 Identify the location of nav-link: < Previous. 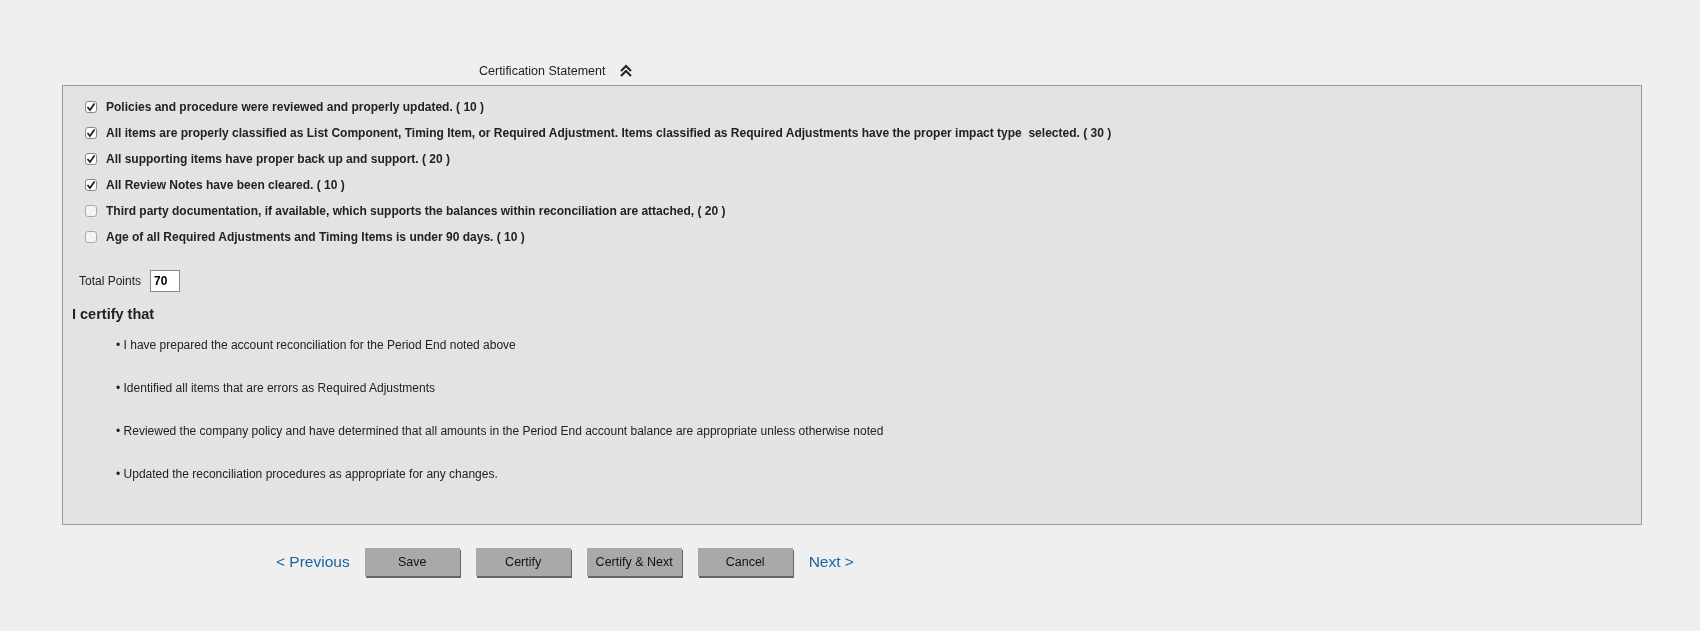
(313, 562).